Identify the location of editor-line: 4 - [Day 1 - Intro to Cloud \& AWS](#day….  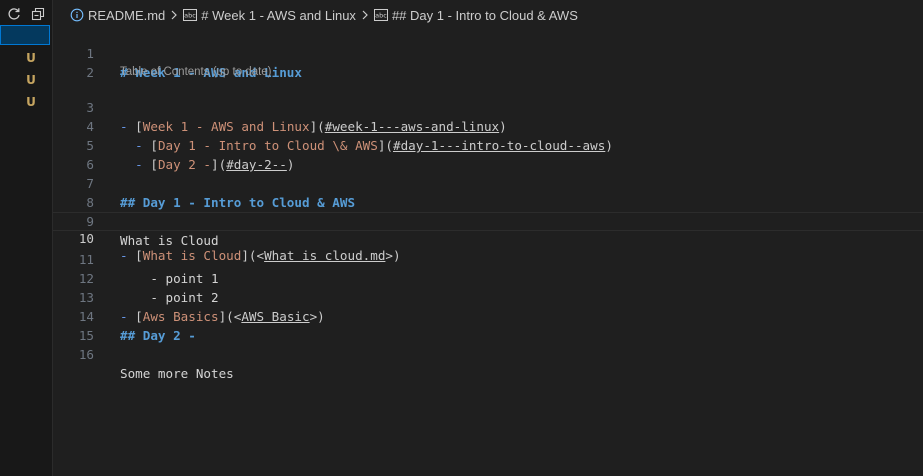
(488, 125).